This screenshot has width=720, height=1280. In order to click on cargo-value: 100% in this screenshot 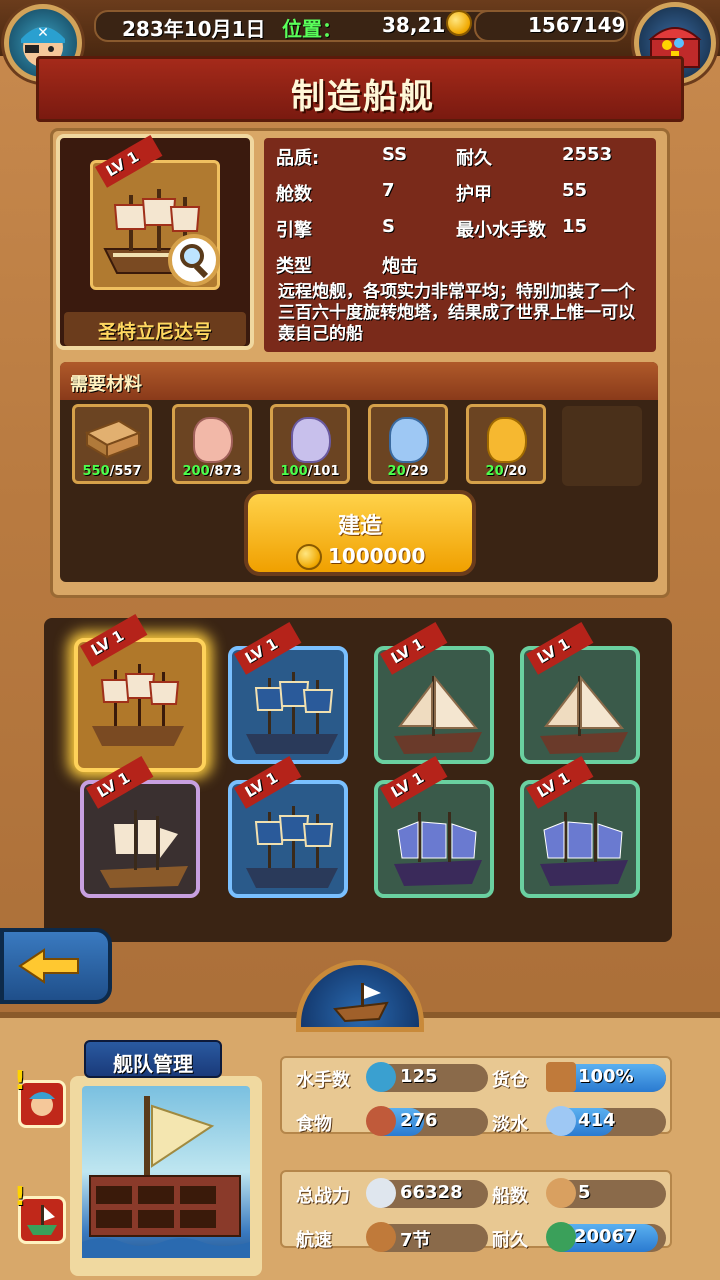, I will do `click(606, 1076)`.